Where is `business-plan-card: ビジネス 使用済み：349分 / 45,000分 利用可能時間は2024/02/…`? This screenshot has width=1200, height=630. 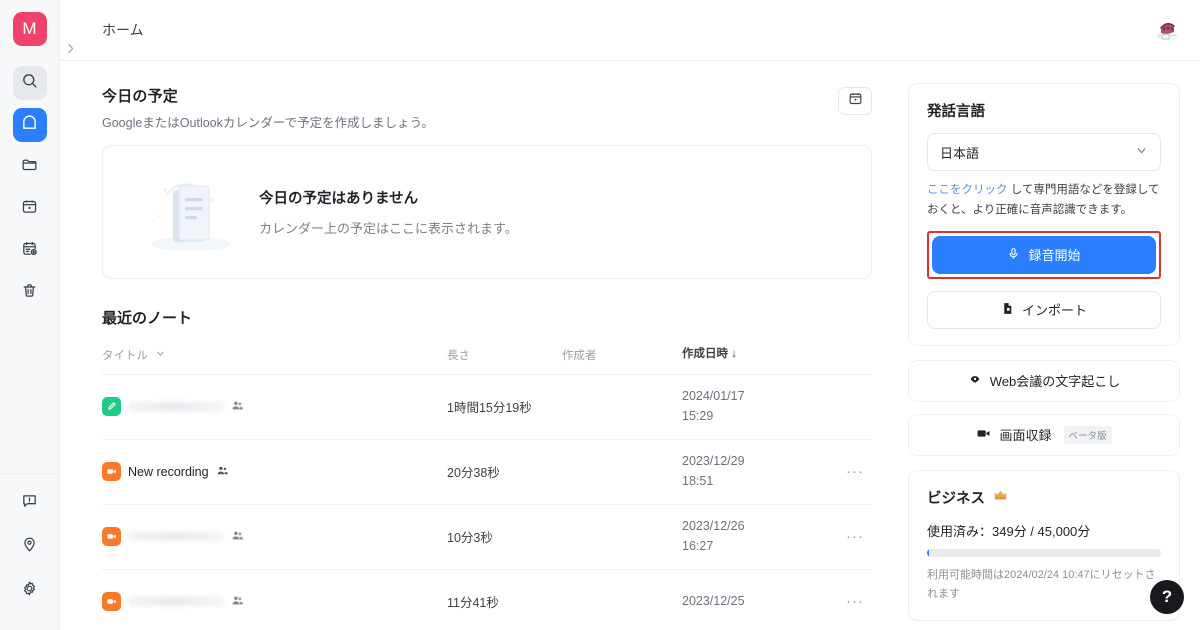 business-plan-card: ビジネス 使用済み：349分 / 45,000分 利用可能時間は2024/02/… is located at coordinates (1044, 545).